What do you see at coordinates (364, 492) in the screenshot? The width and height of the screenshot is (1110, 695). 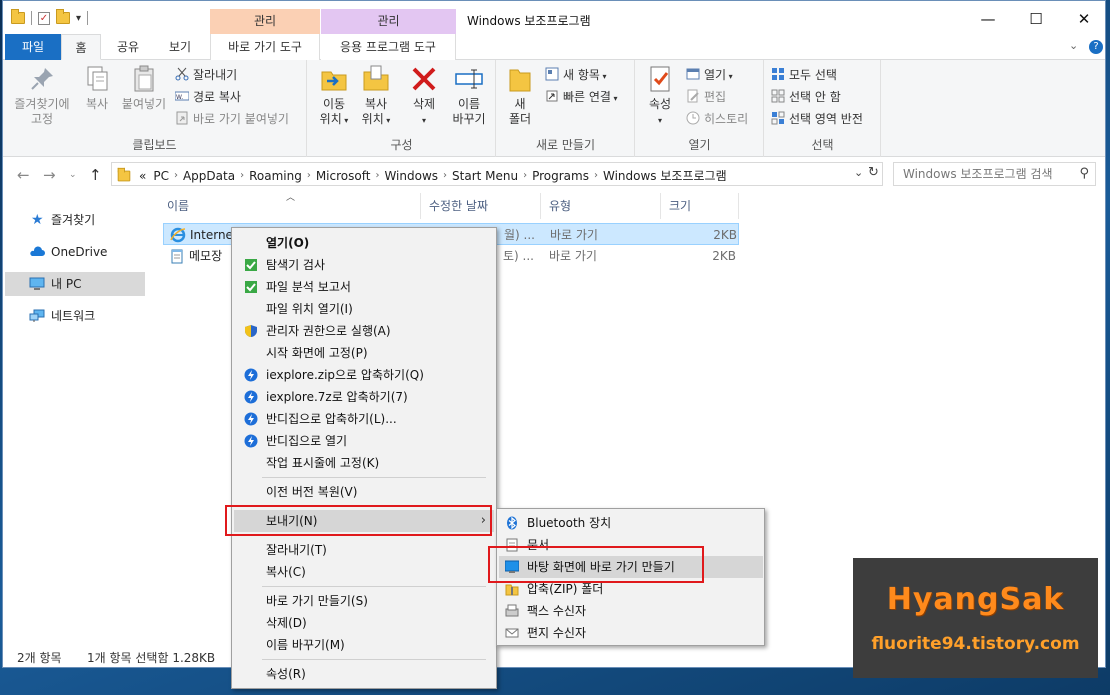 I see `menu-item-restore-versions: 이전 버전 복원(V)` at bounding box center [364, 492].